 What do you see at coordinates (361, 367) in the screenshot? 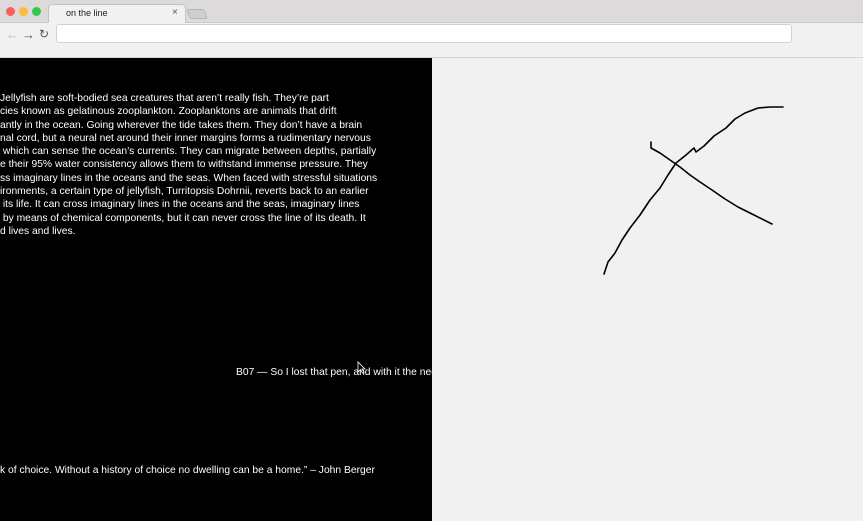
I see `mouse-cursor-icon` at bounding box center [361, 367].